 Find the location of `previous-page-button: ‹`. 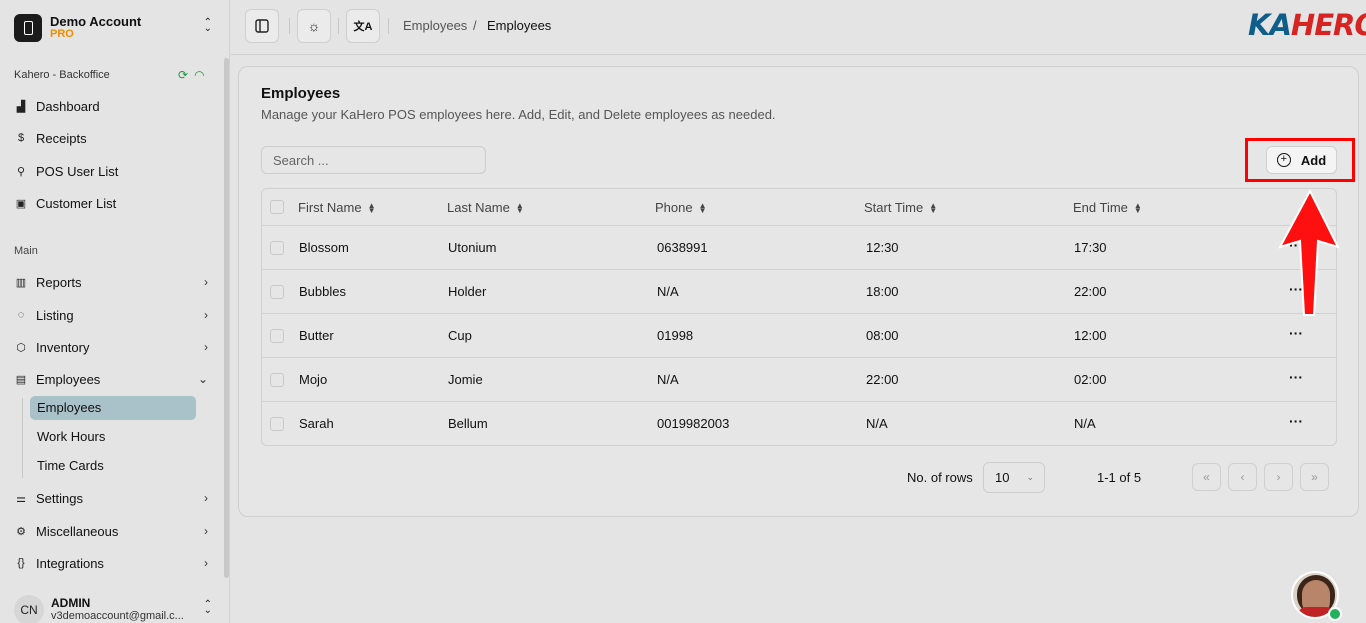

previous-page-button: ‹ is located at coordinates (1242, 477).